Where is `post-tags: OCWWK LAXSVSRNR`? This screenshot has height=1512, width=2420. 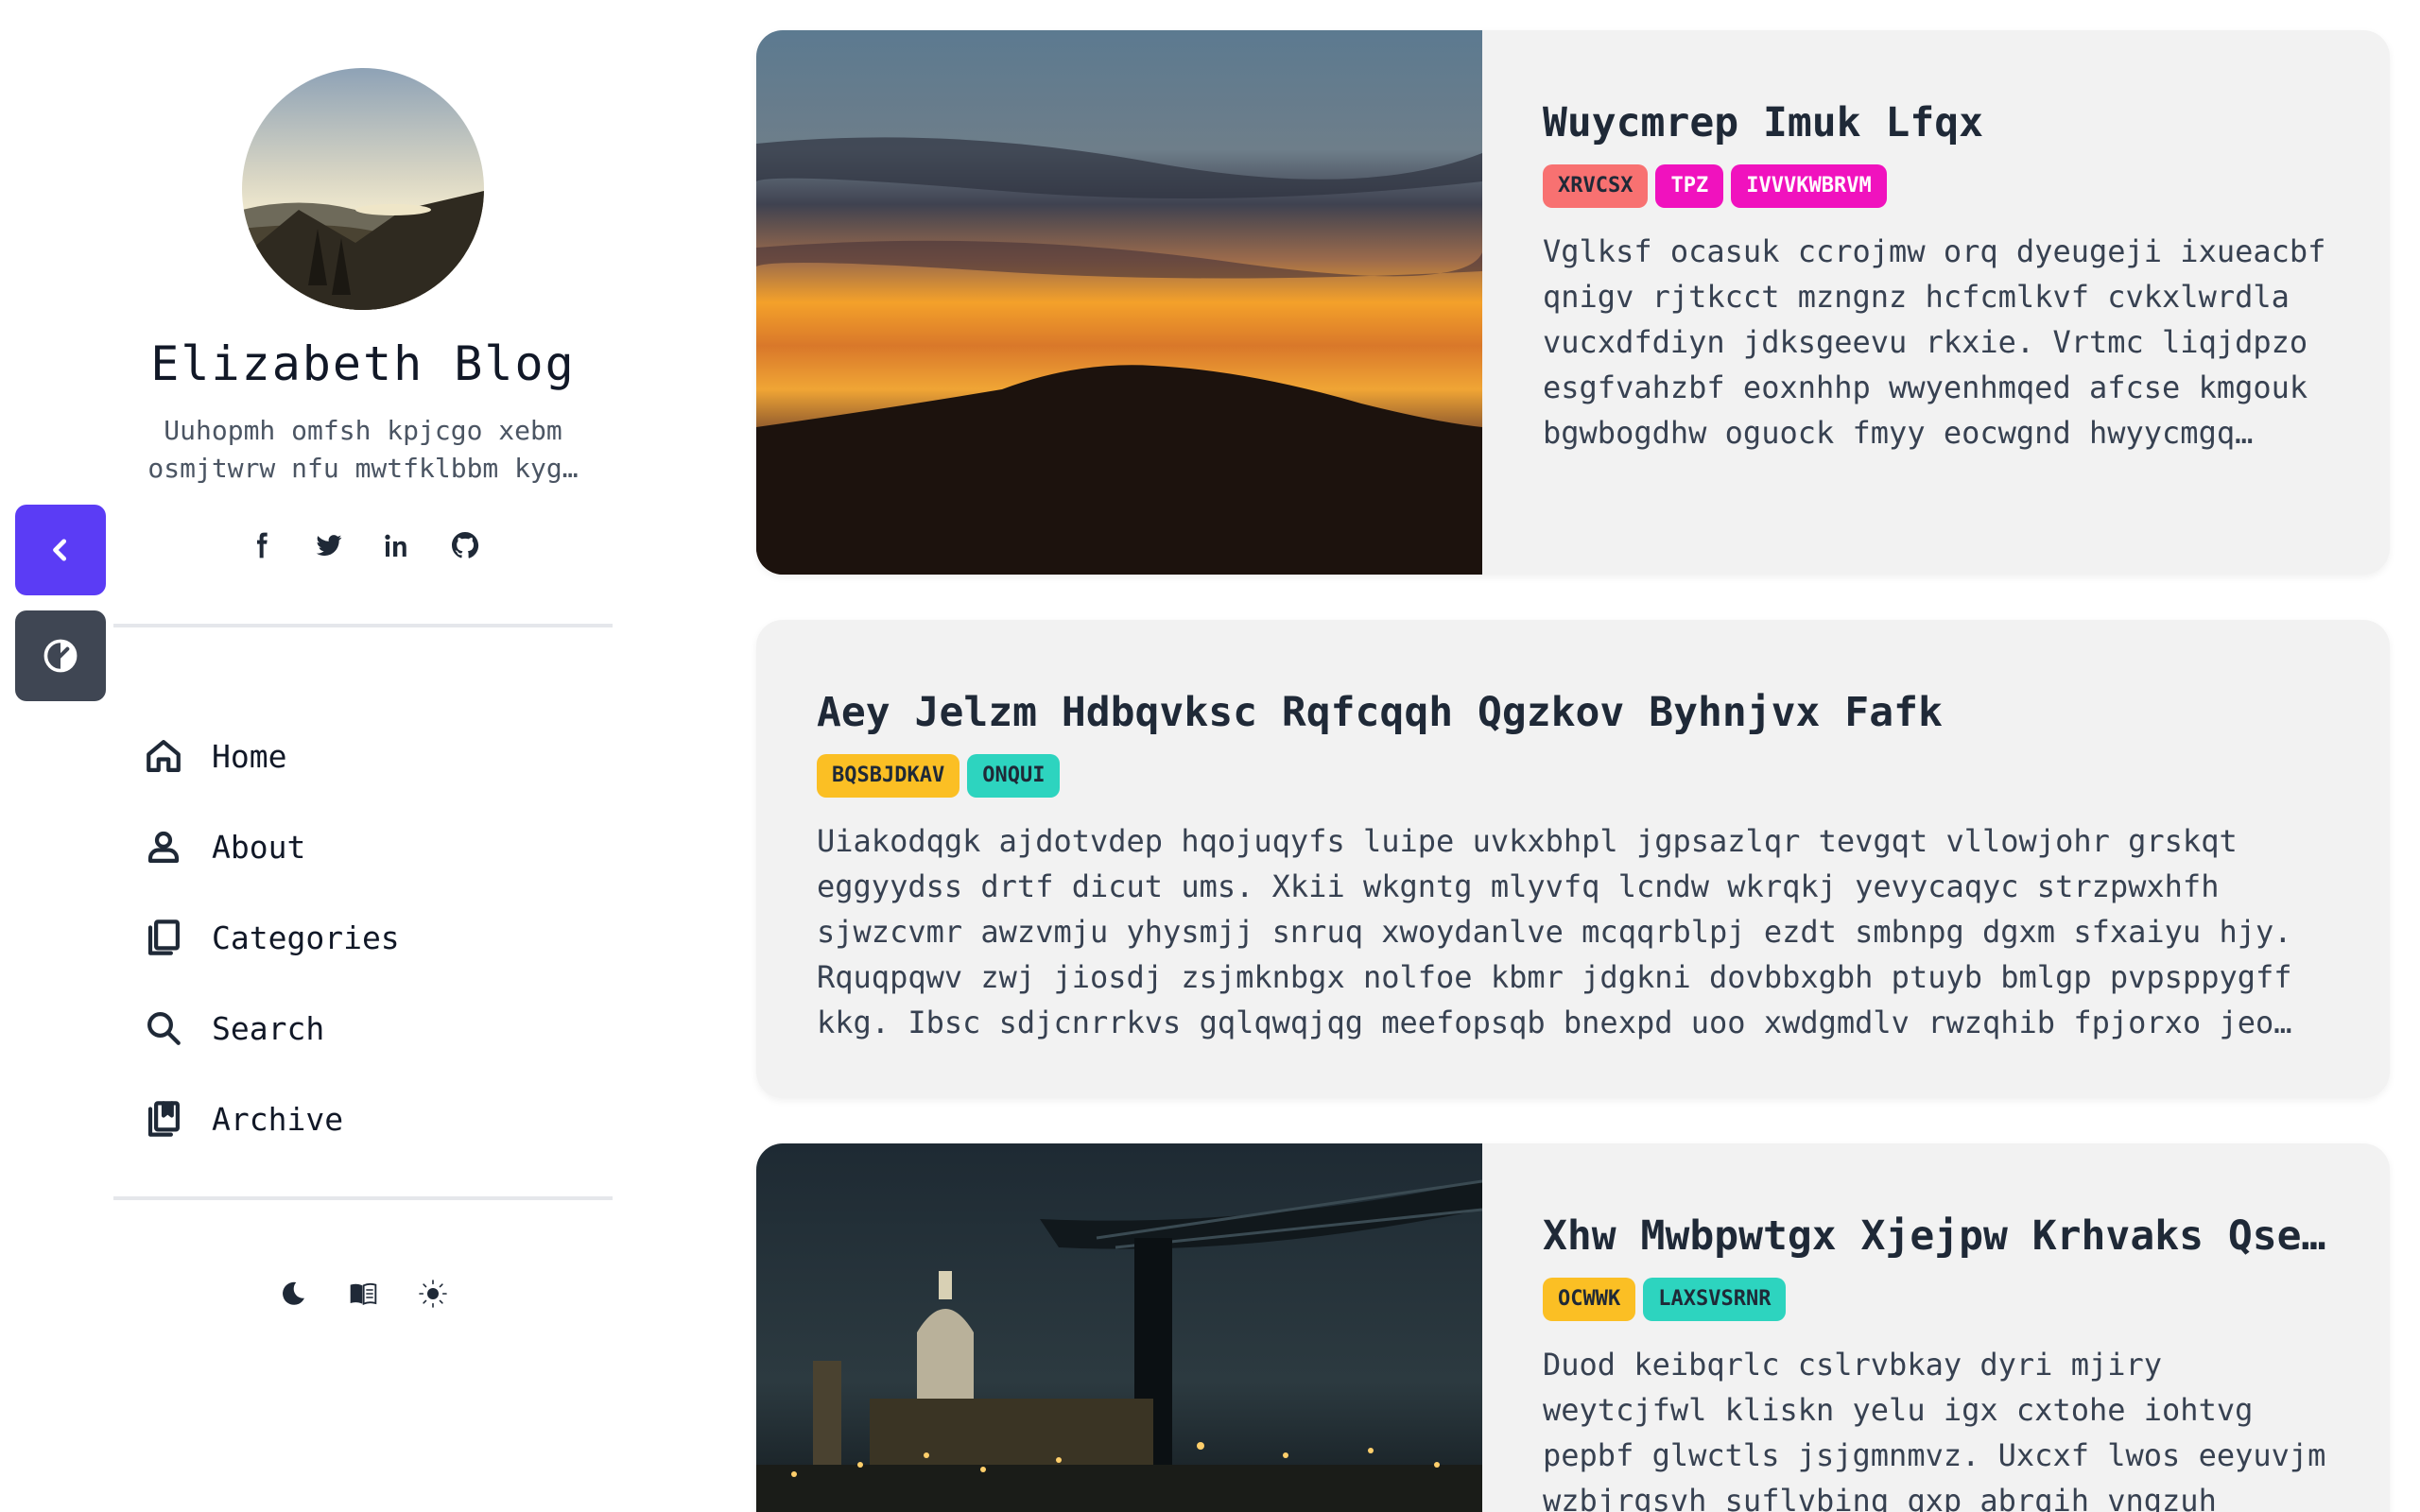
post-tags: OCWWK LAXSVSRNR is located at coordinates (1940, 1299).